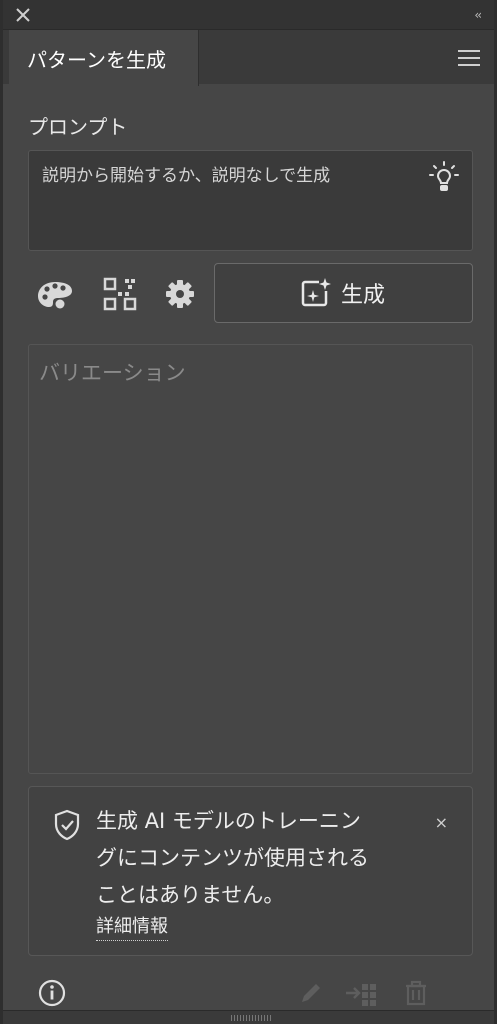 This screenshot has height=1024, width=497. I want to click on notice-line-2: グにコンテンツが使用される, so click(232, 858).